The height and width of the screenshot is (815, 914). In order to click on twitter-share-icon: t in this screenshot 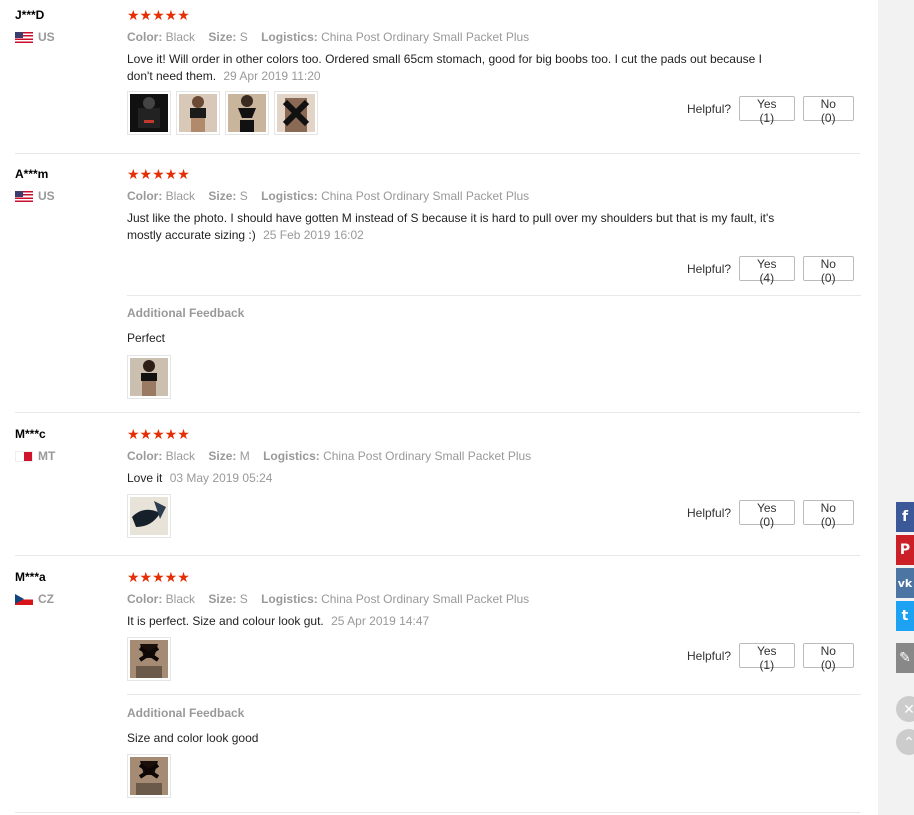, I will do `click(905, 616)`.